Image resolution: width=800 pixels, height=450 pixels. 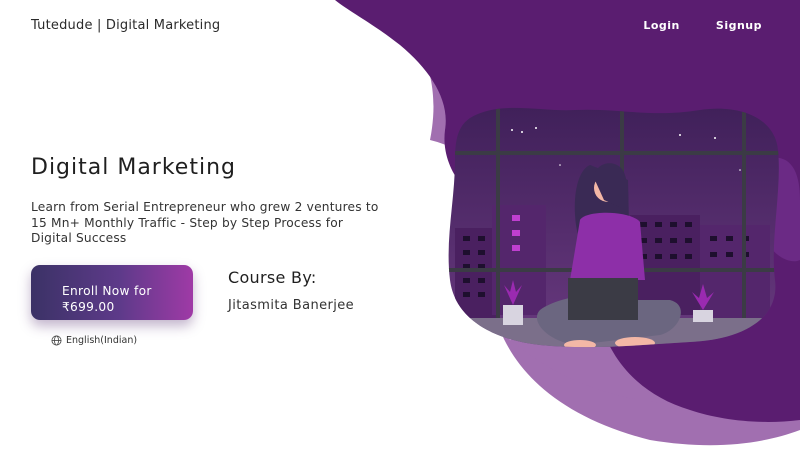 What do you see at coordinates (56, 340) in the screenshot?
I see `globe-icon` at bounding box center [56, 340].